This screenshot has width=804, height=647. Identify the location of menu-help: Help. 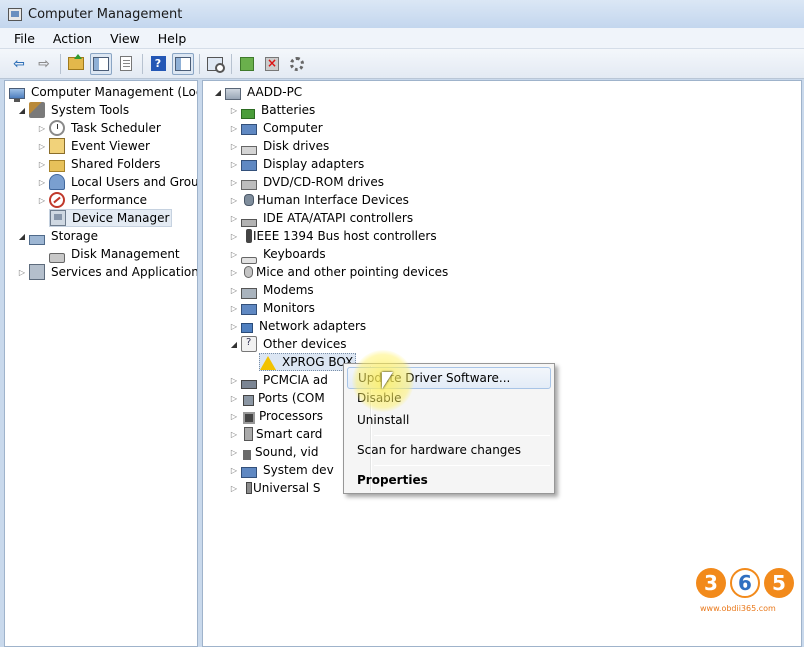
(172, 38).